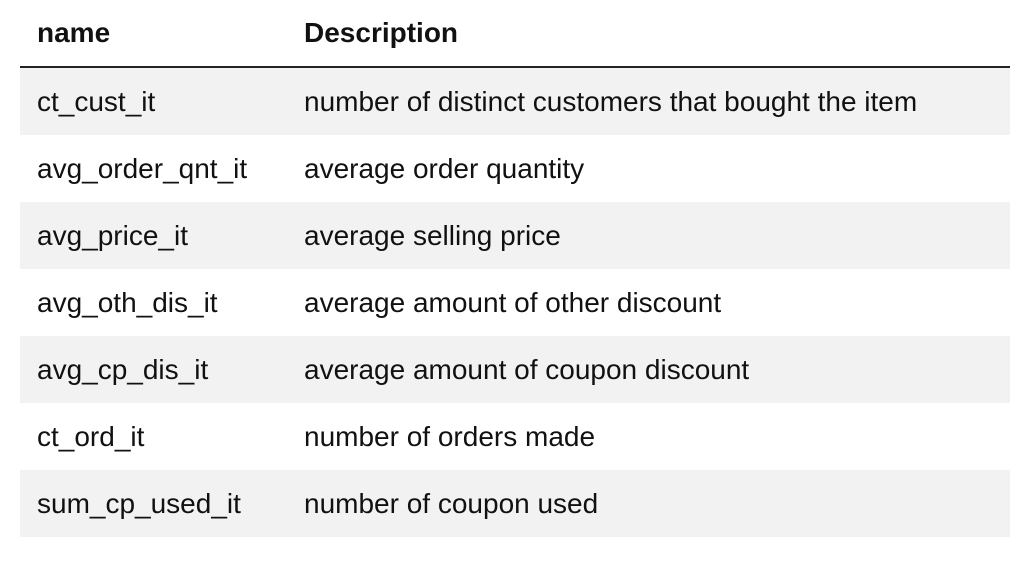 The height and width of the screenshot is (567, 1036). Describe the element at coordinates (162, 34) in the screenshot. I see `column-header-name: name` at that location.